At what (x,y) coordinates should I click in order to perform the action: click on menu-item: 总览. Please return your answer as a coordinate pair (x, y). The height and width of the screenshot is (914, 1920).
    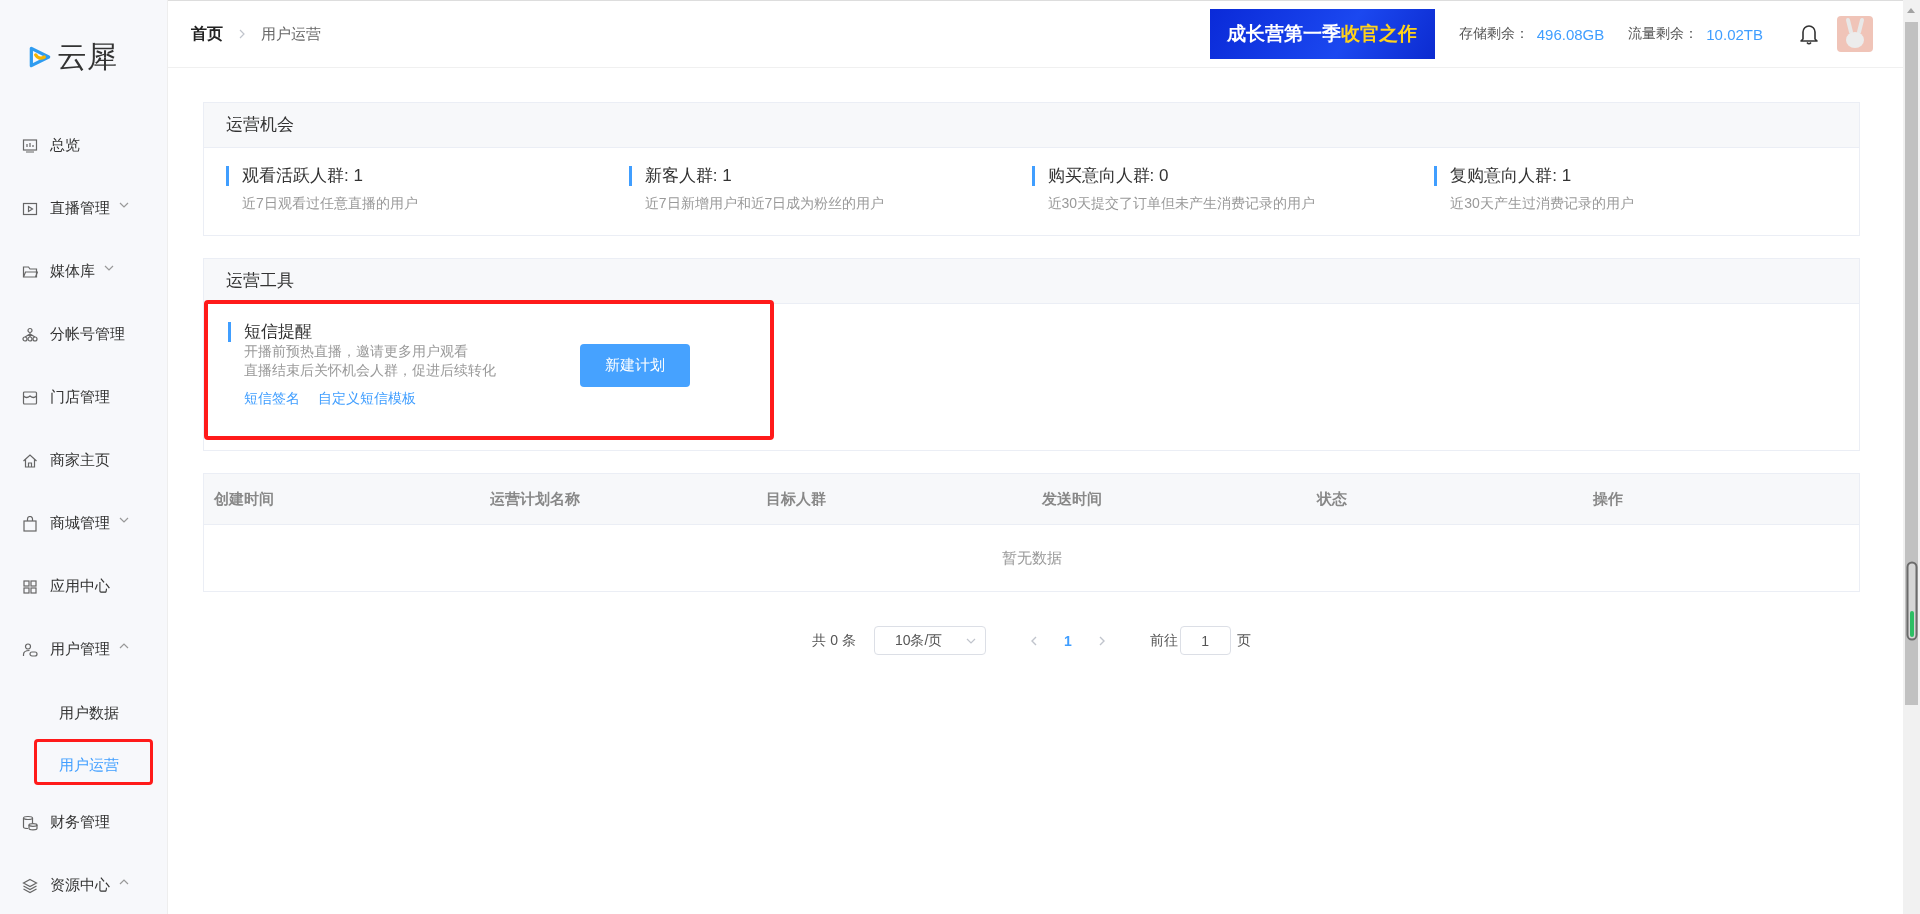
    Looking at the image, I should click on (60, 145).